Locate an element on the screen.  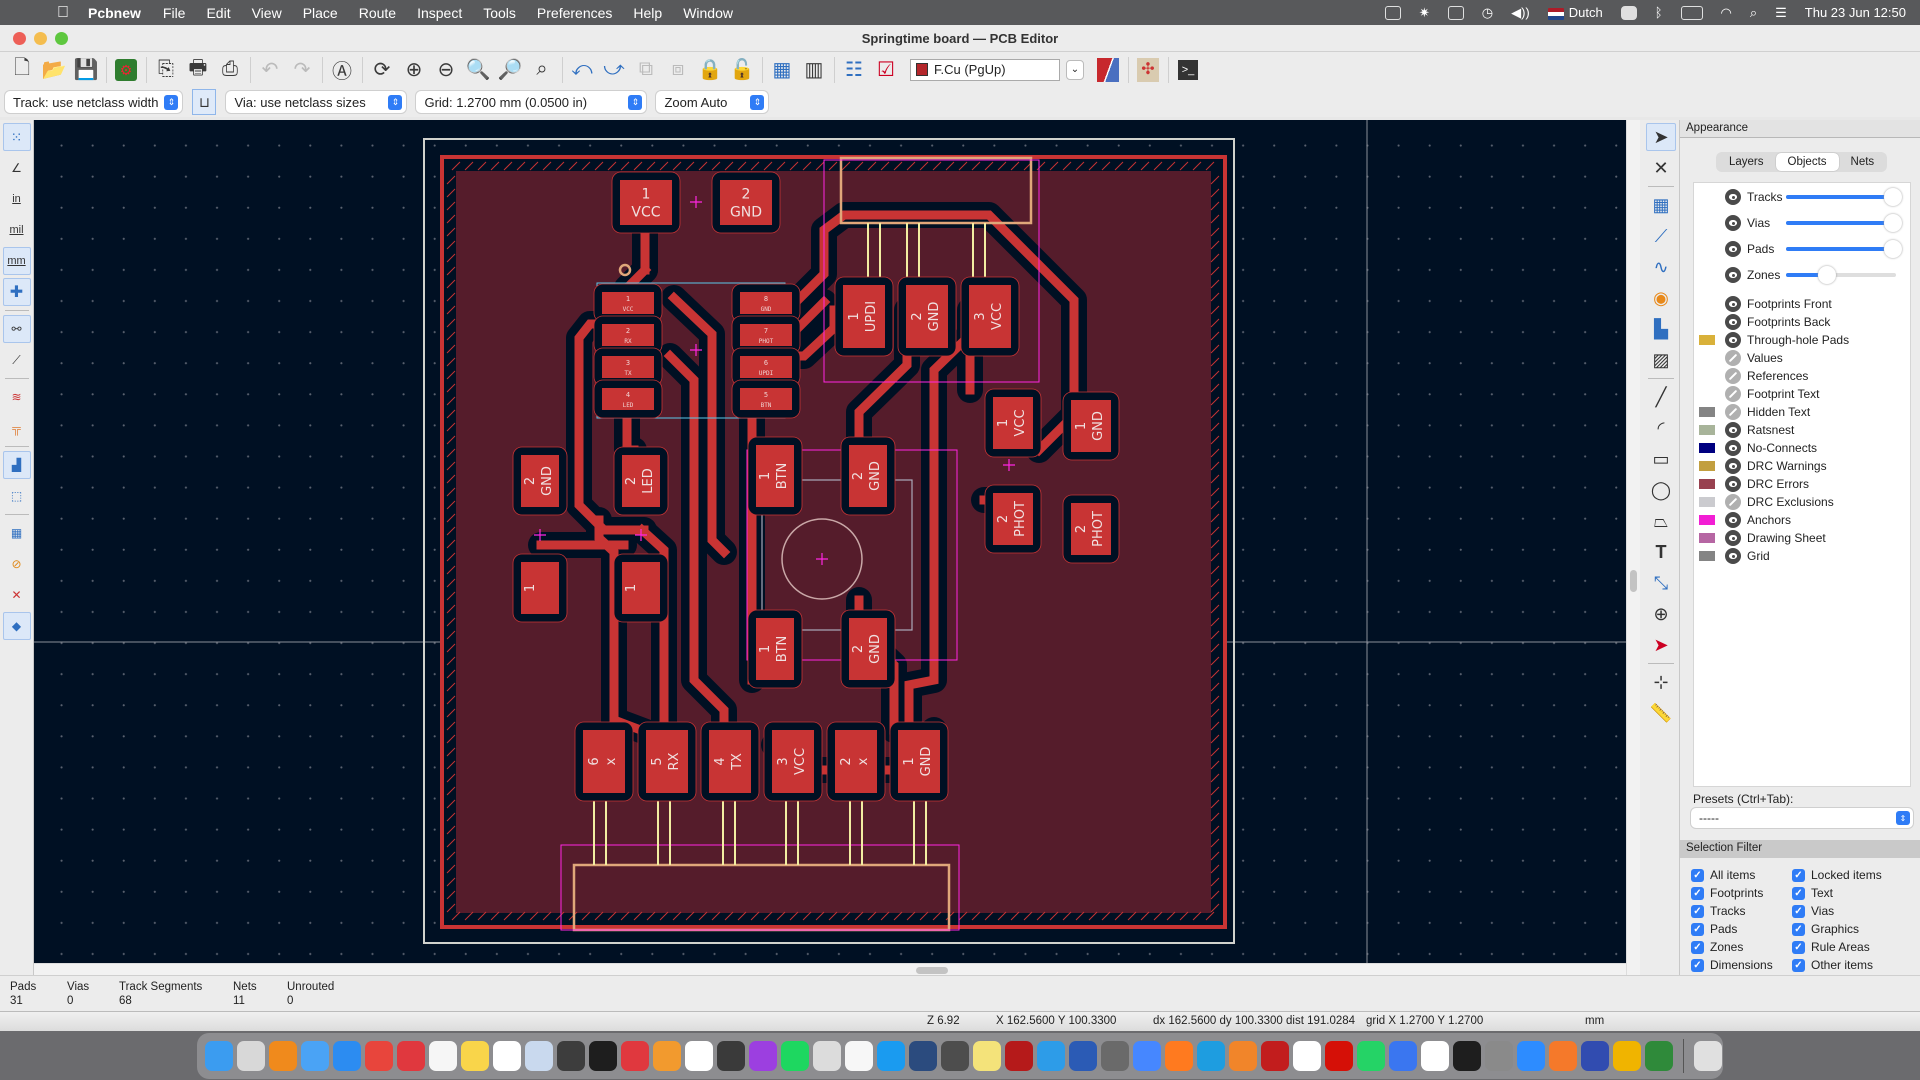
track-outline-icon: ╦ is located at coordinates (17, 428).